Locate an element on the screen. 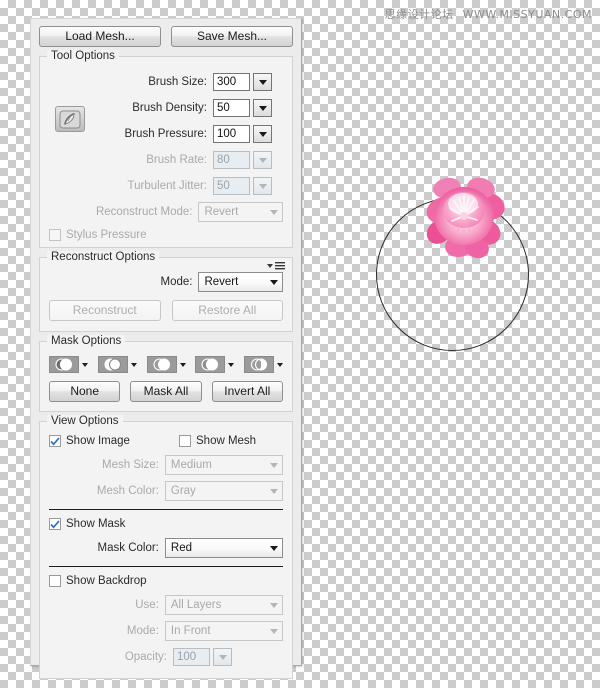  backdrop-mode-row: Mode: In Front is located at coordinates (166, 631).